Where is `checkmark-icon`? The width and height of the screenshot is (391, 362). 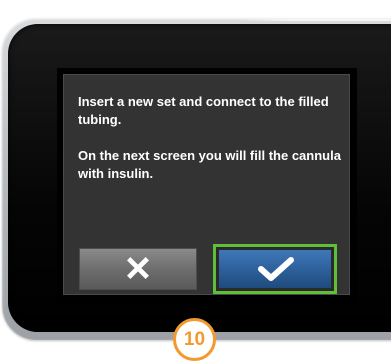 checkmark-icon is located at coordinates (276, 269).